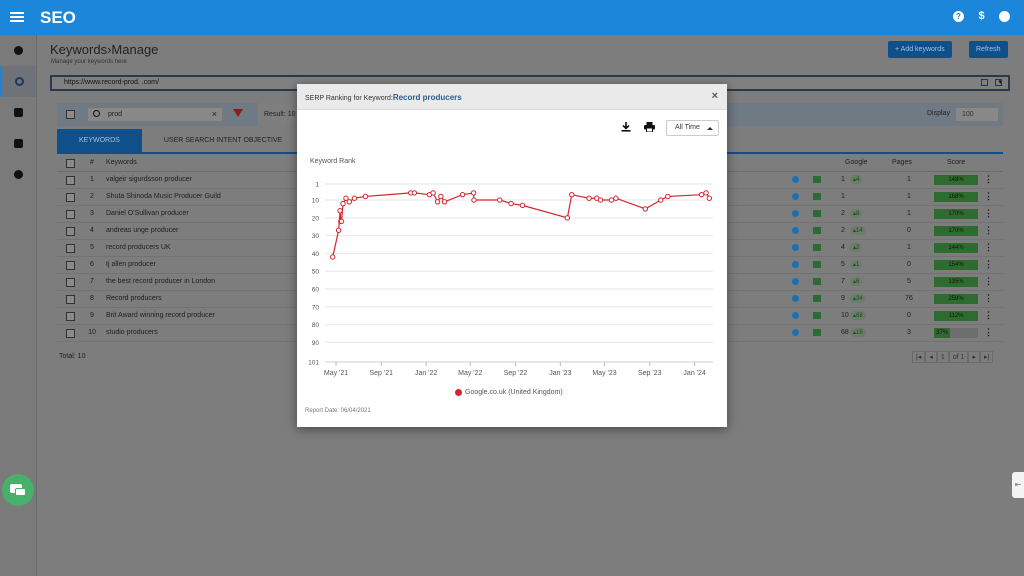  What do you see at coordinates (132, 332) in the screenshot?
I see `row-keyword: studio producers` at bounding box center [132, 332].